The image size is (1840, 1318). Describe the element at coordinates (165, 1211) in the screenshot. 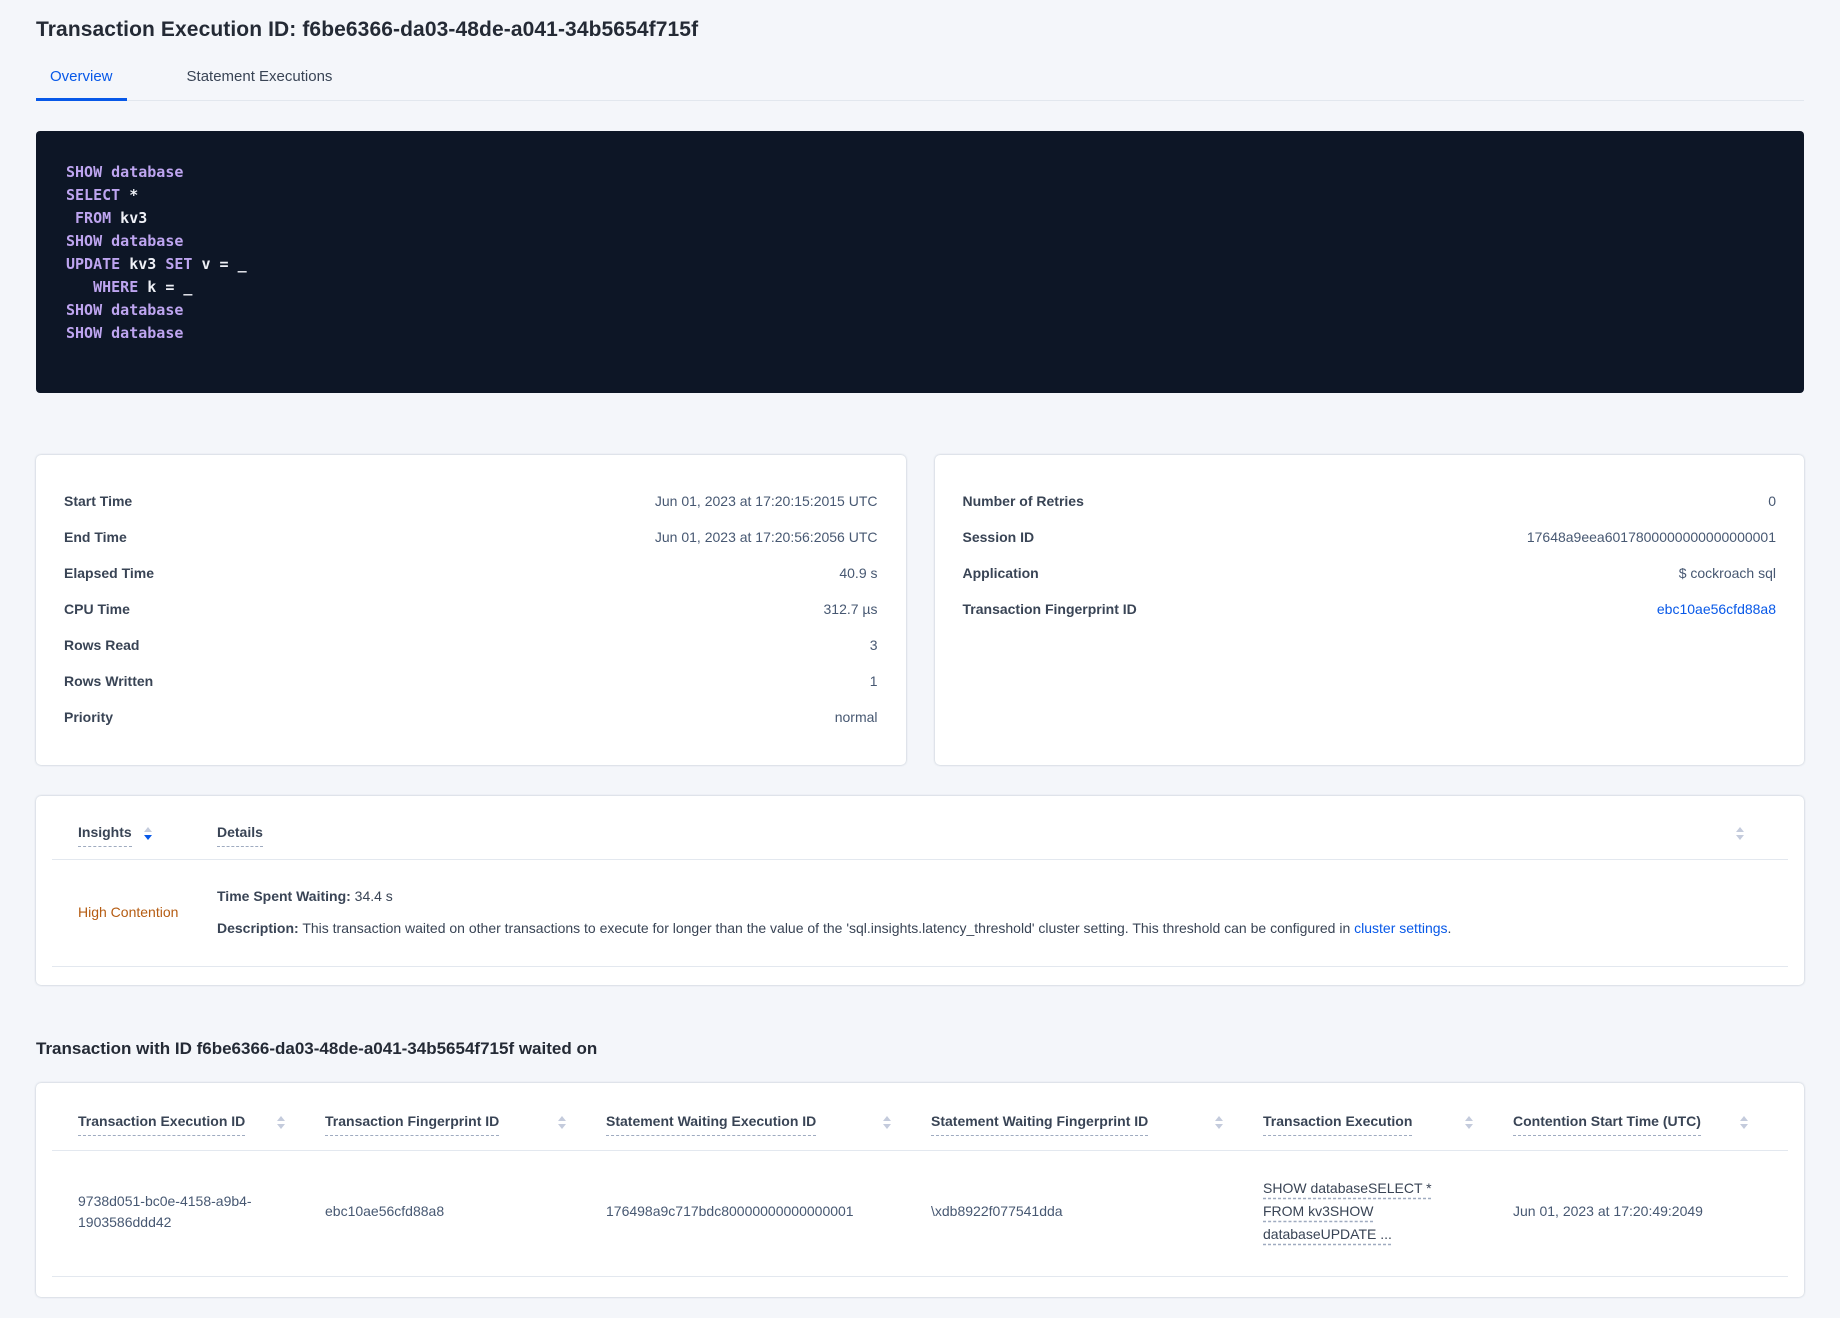

I see `cell-transaction-execution-id: 9738d051-bc0e-4158-a9b4-1903586ddd42` at that location.